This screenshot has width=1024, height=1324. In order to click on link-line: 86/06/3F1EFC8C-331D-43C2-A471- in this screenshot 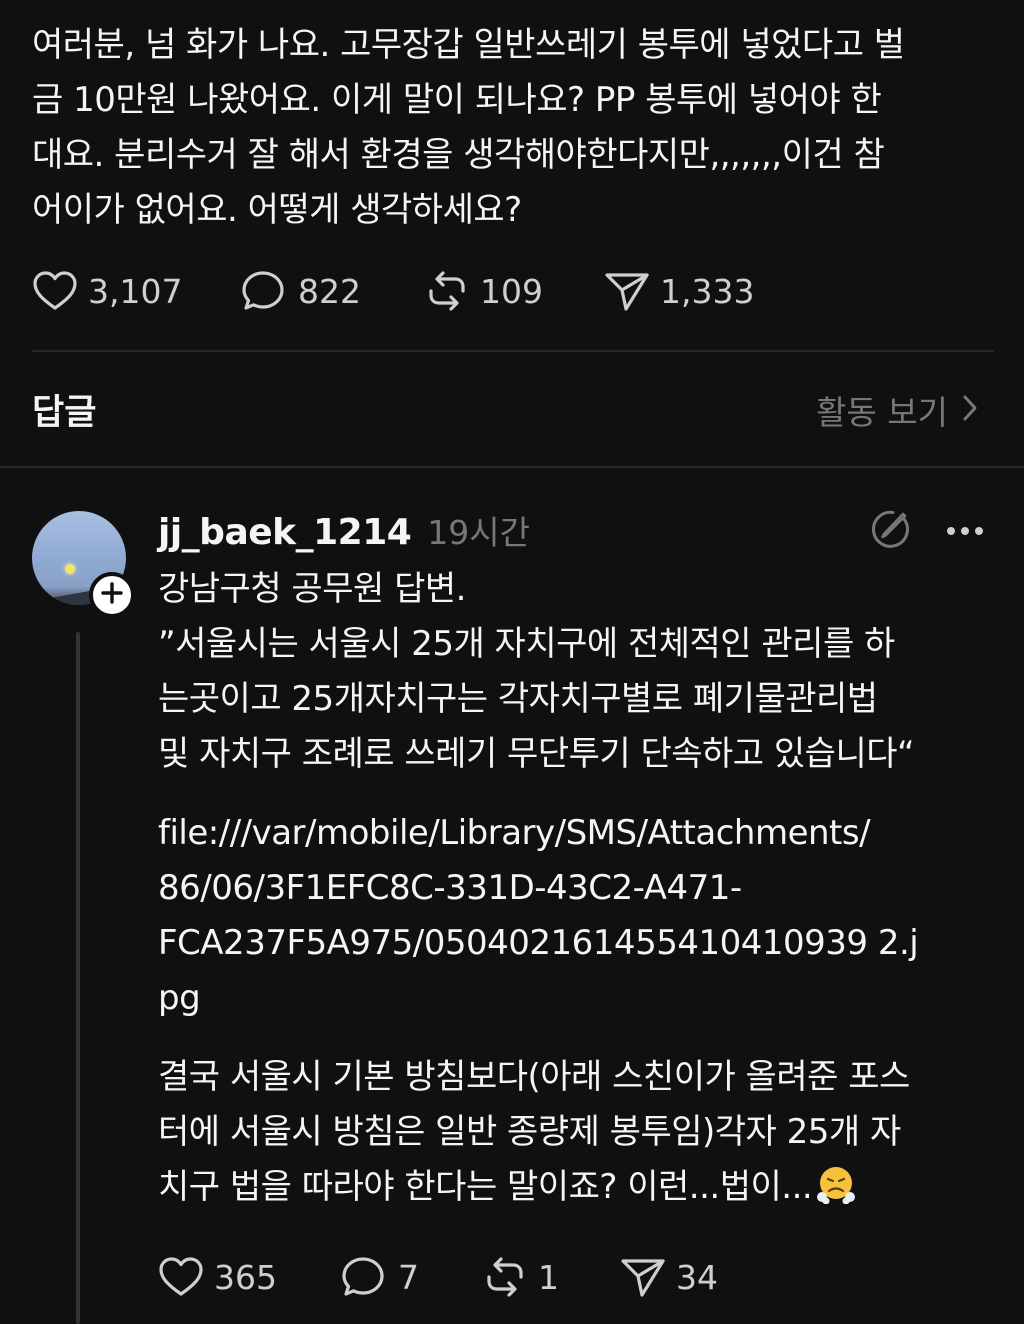, I will do `click(450, 888)`.